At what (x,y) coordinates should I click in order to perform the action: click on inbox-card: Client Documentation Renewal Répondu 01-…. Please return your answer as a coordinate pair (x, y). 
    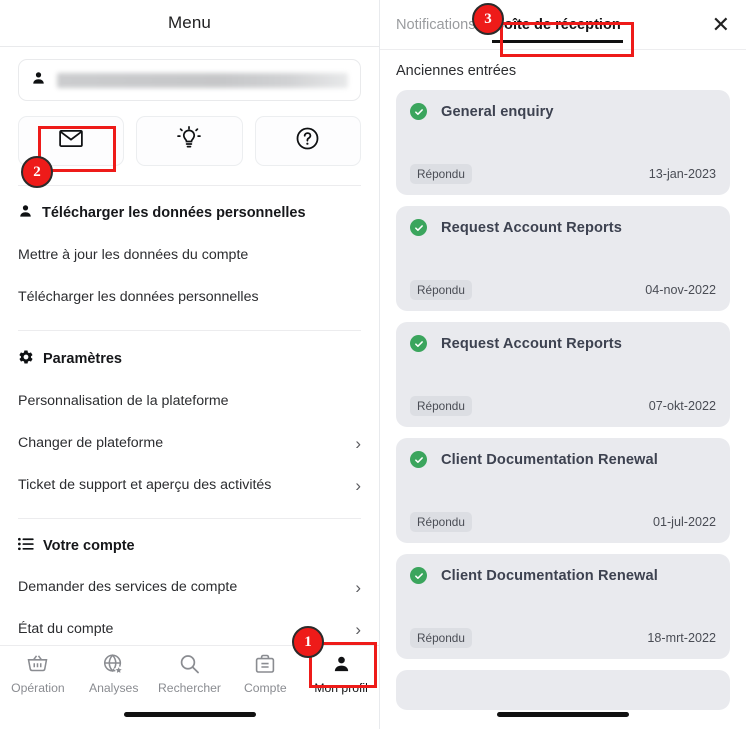
    Looking at the image, I should click on (563, 490).